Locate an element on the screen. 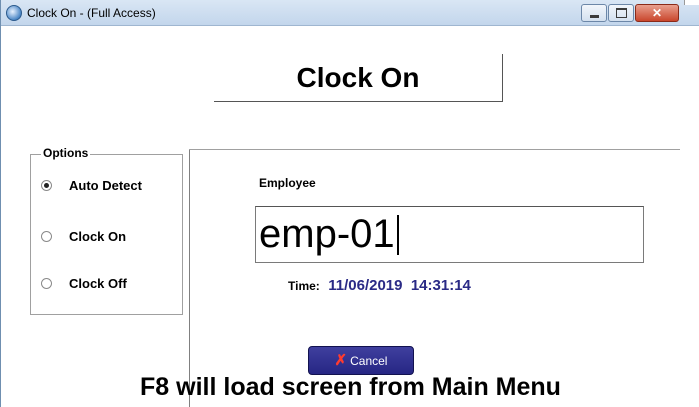 This screenshot has width=699, height=407. maximize-icon is located at coordinates (621, 13).